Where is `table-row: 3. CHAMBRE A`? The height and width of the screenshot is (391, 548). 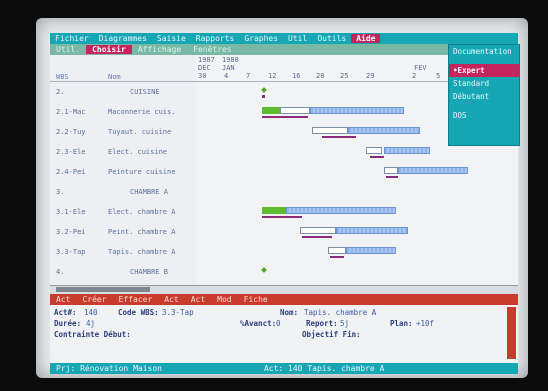 table-row: 3. CHAMBRE A is located at coordinates (123, 192).